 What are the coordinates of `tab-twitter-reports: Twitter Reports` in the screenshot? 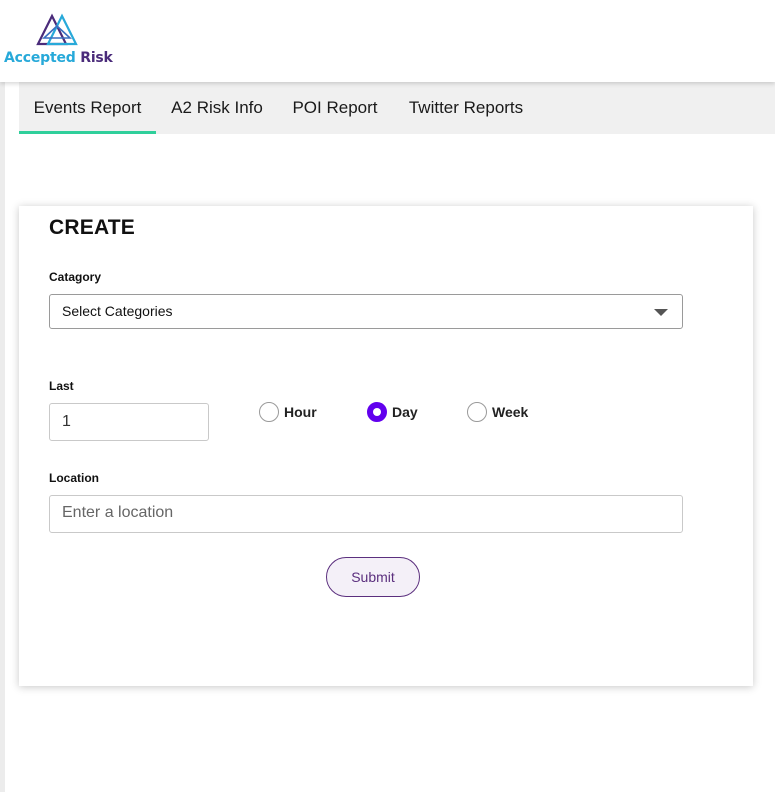 It's located at (466, 108).